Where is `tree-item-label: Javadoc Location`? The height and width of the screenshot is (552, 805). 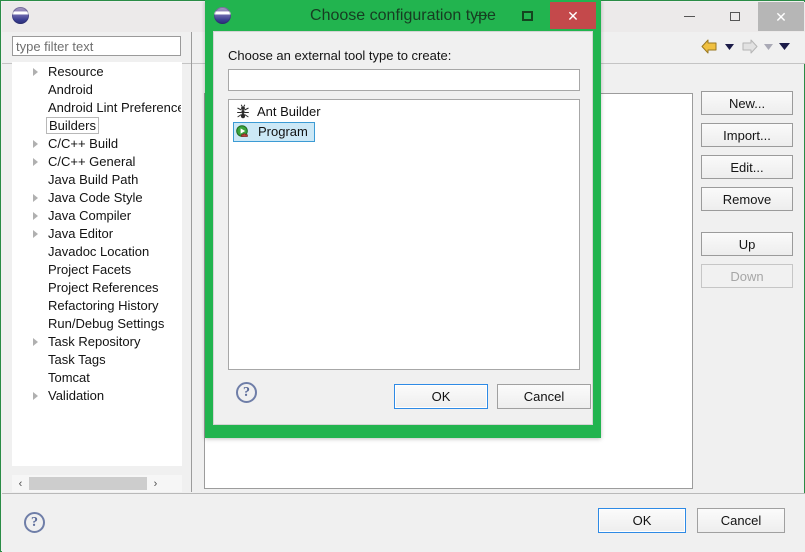 tree-item-label: Javadoc Location is located at coordinates (99, 251).